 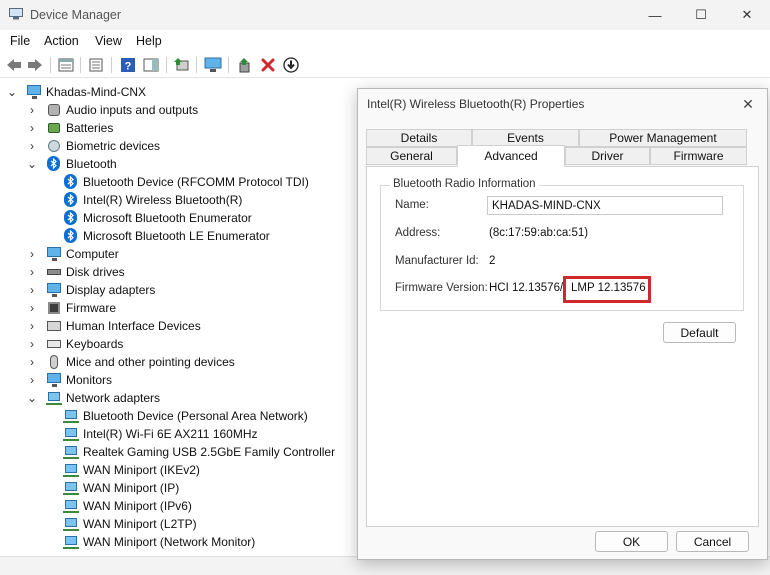 I want to click on tree-item-network: ⌄ Network adapters, so click(x=93, y=398).